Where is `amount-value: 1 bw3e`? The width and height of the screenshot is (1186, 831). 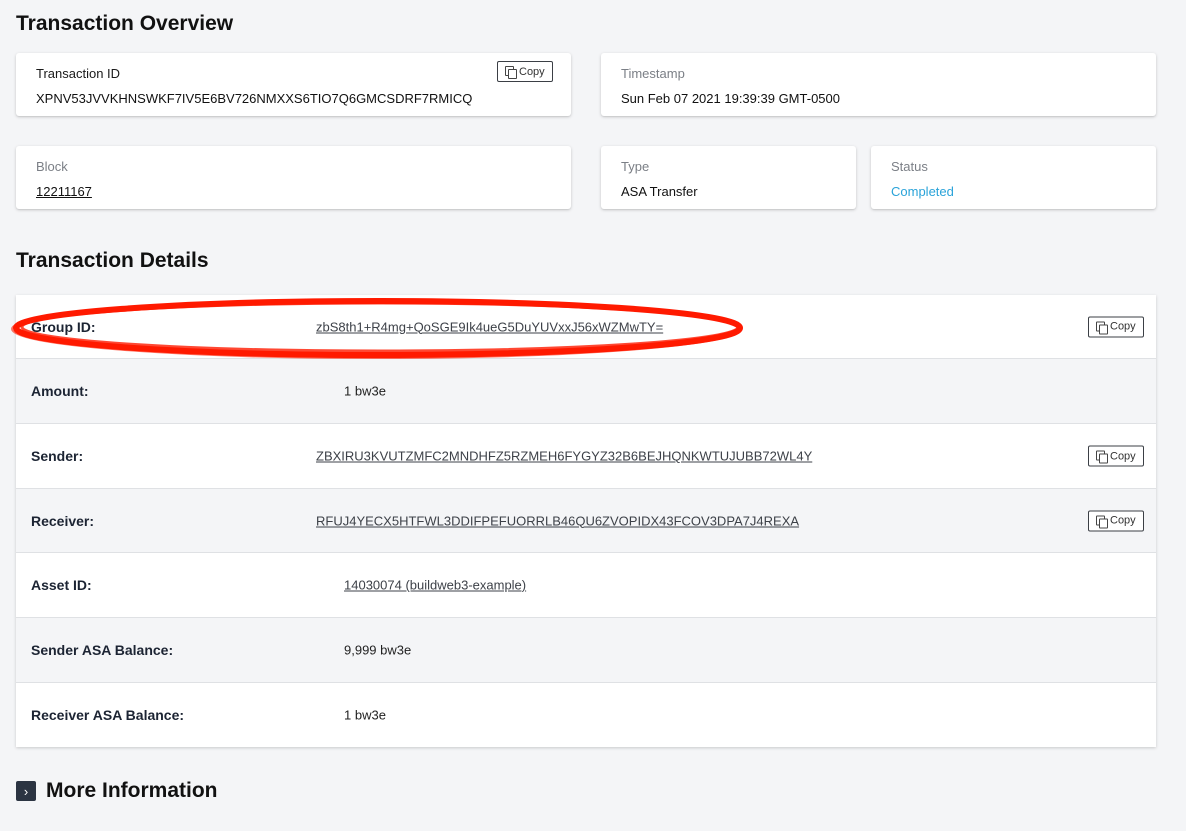 amount-value: 1 bw3e is located at coordinates (365, 391).